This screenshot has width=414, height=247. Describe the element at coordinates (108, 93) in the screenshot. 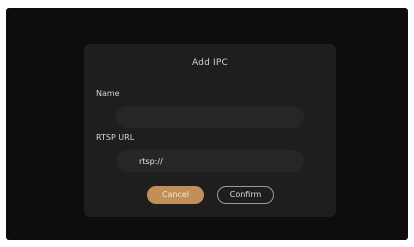

I see `name-label: Name` at that location.